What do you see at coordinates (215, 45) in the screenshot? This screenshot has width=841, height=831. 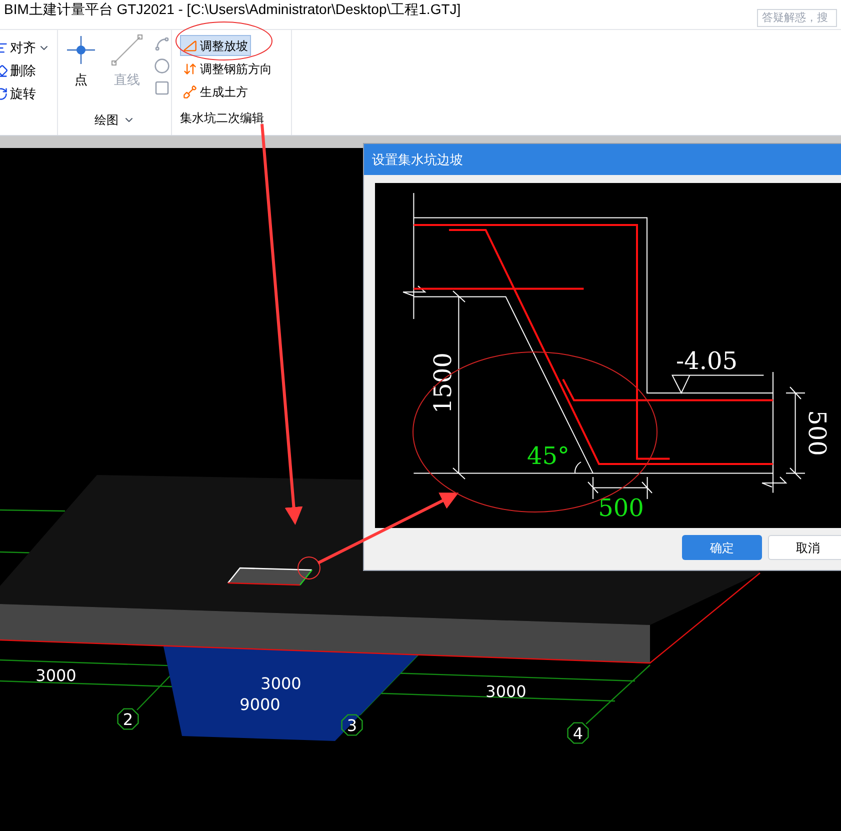 I see `ribbon-button: 调整放坡` at bounding box center [215, 45].